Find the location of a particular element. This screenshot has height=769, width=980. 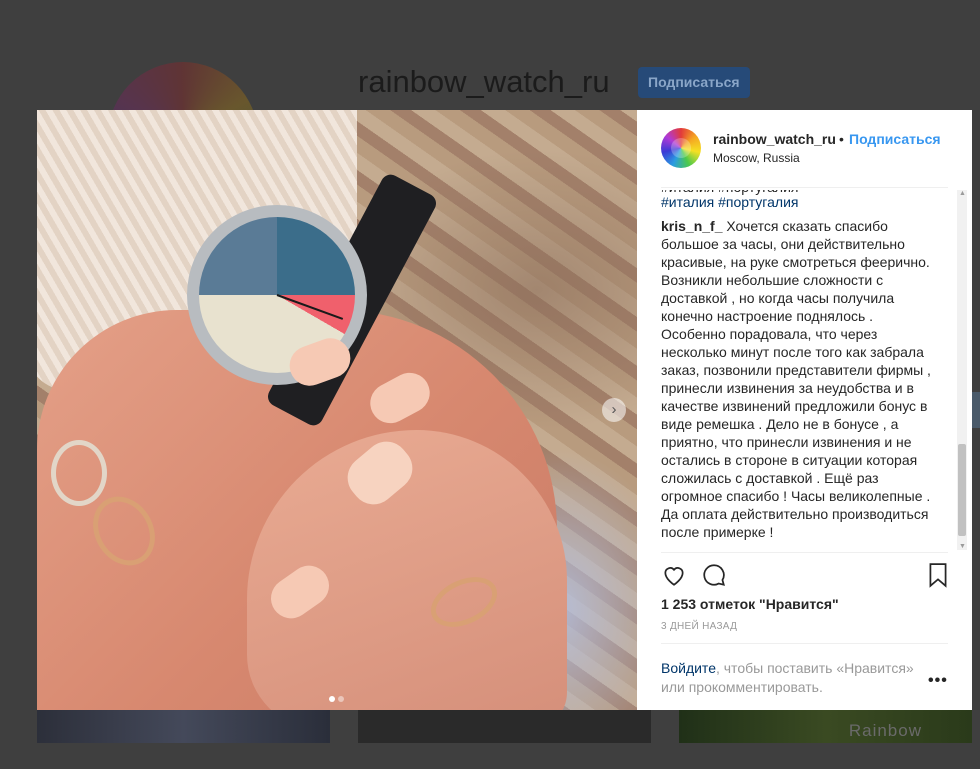

chevron-right-icon: › is located at coordinates (614, 410).